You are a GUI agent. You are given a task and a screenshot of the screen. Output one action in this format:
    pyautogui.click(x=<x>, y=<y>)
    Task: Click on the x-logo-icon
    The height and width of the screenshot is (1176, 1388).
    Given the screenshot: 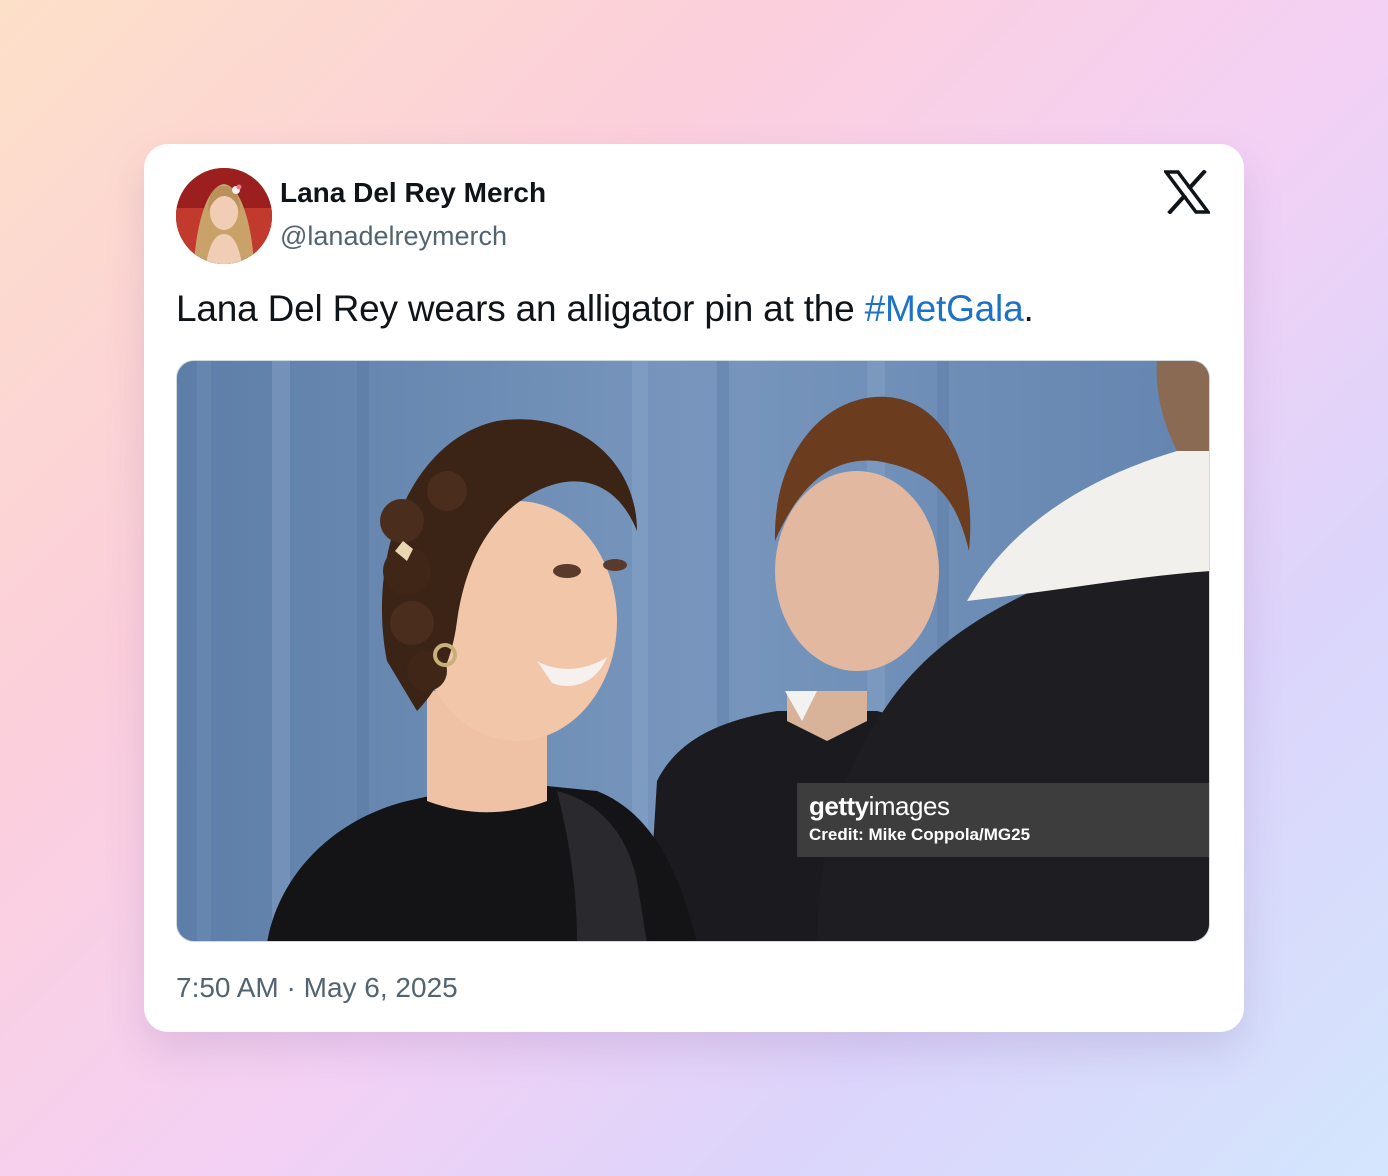 What is the action you would take?
    pyautogui.click(x=1187, y=192)
    